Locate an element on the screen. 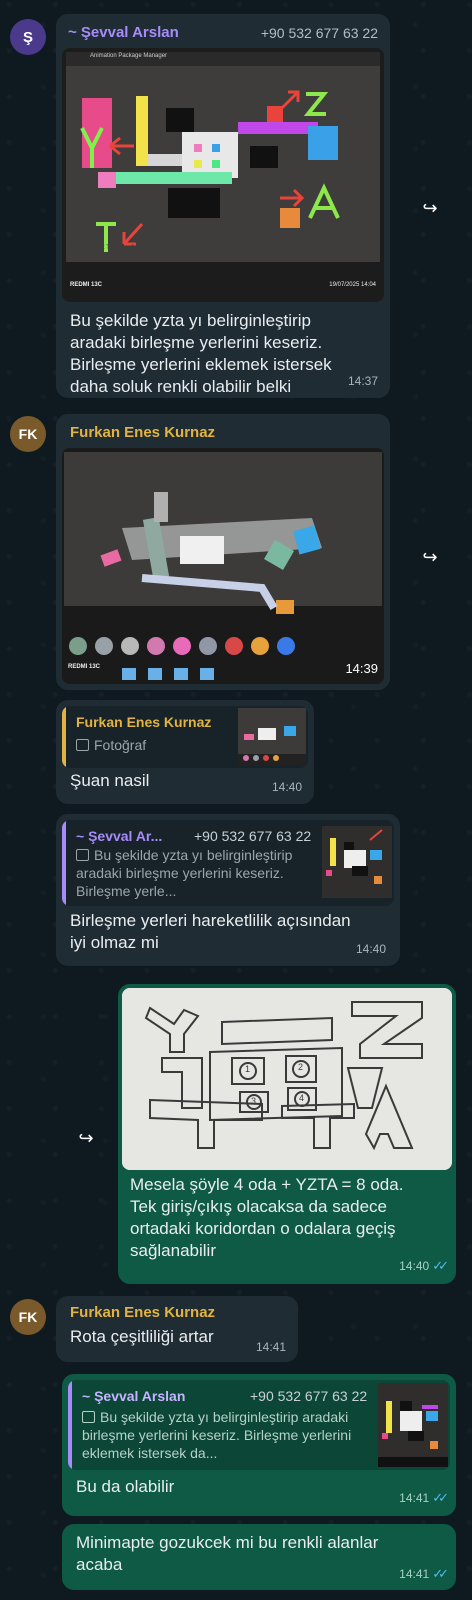 The image size is (472, 1600). time-label: 14:40 is located at coordinates (414, 1266).